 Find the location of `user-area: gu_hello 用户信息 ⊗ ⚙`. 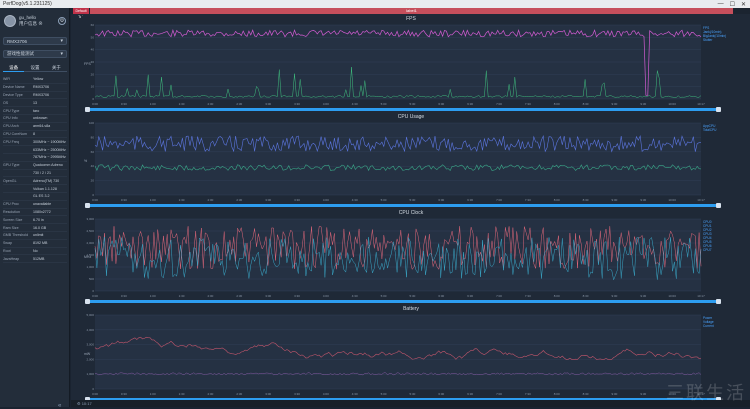

user-area: gu_hello 用户信息 ⊗ ⚙ is located at coordinates (35, 21).